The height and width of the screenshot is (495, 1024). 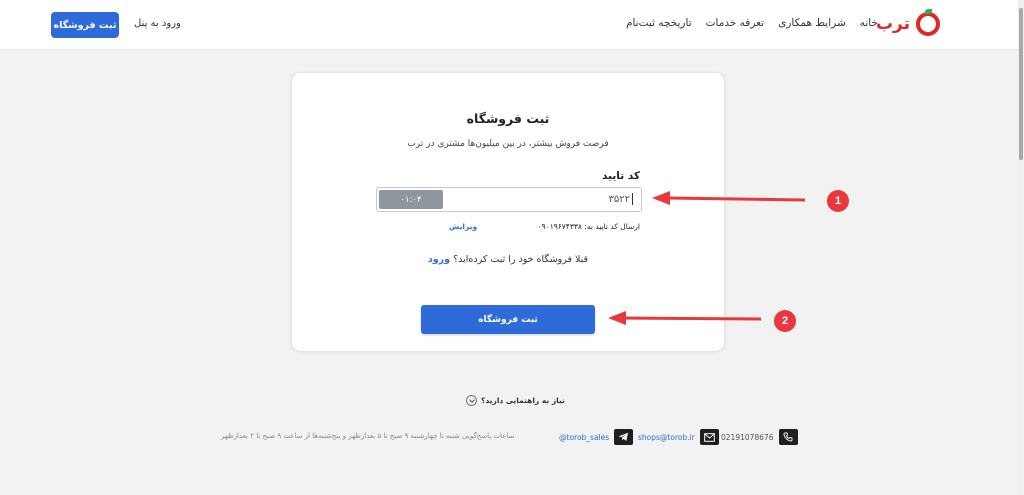 What do you see at coordinates (1021, 247) in the screenshot?
I see `page-scrollbar` at bounding box center [1021, 247].